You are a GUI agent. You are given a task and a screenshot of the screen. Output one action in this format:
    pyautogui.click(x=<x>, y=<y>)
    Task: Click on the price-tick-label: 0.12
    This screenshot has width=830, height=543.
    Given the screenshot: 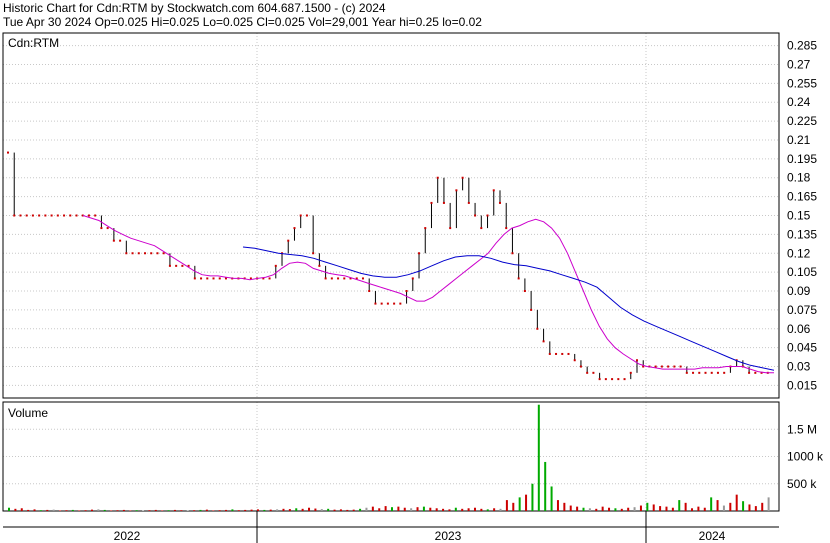 What is the action you would take?
    pyautogui.click(x=799, y=253)
    